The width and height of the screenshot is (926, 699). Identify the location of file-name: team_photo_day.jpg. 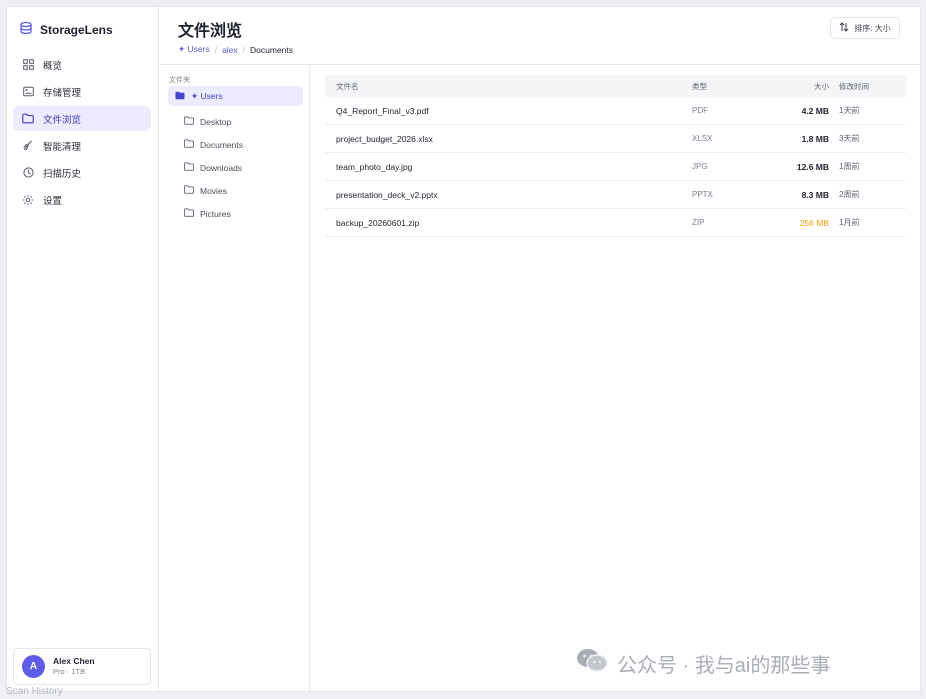
(374, 166).